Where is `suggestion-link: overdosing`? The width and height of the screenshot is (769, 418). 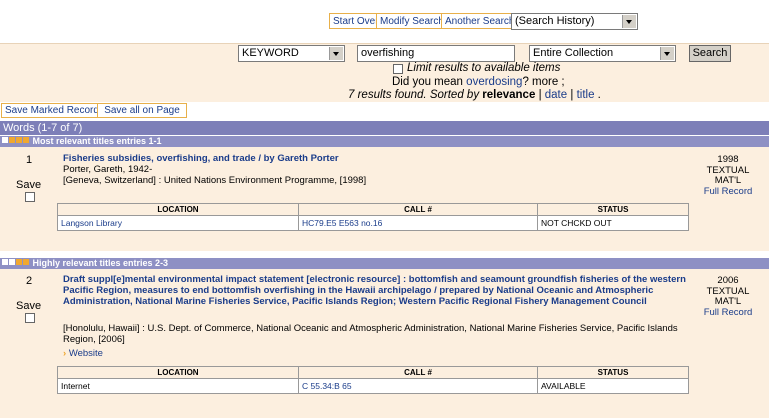
suggestion-link: overdosing is located at coordinates (494, 82).